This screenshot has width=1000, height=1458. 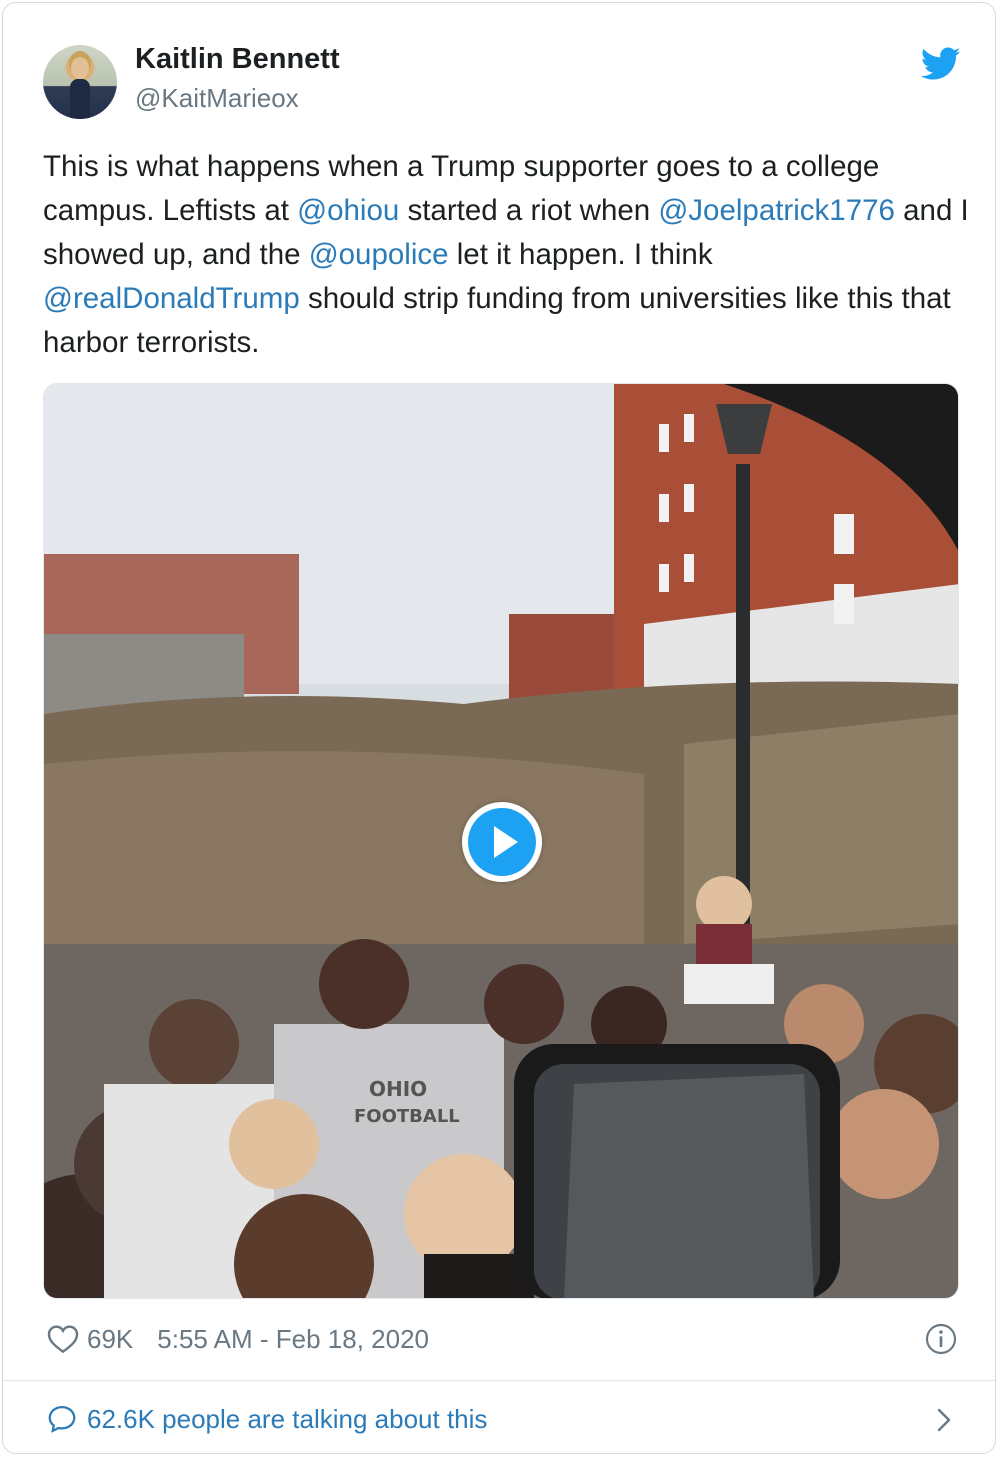 I want to click on shirt-text: OHIO, so click(x=398, y=1089).